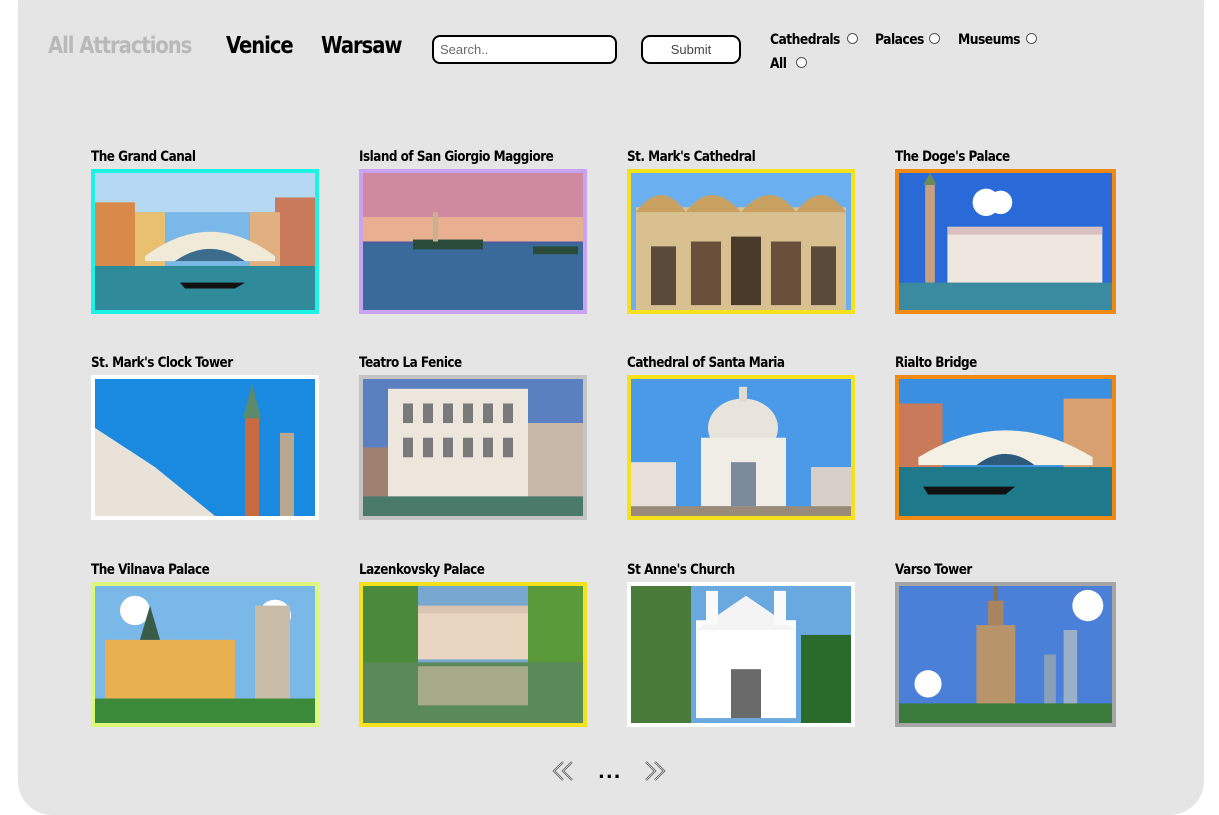 The width and height of the screenshot is (1219, 815). What do you see at coordinates (934, 38) in the screenshot?
I see `filter-palaces-radio` at bounding box center [934, 38].